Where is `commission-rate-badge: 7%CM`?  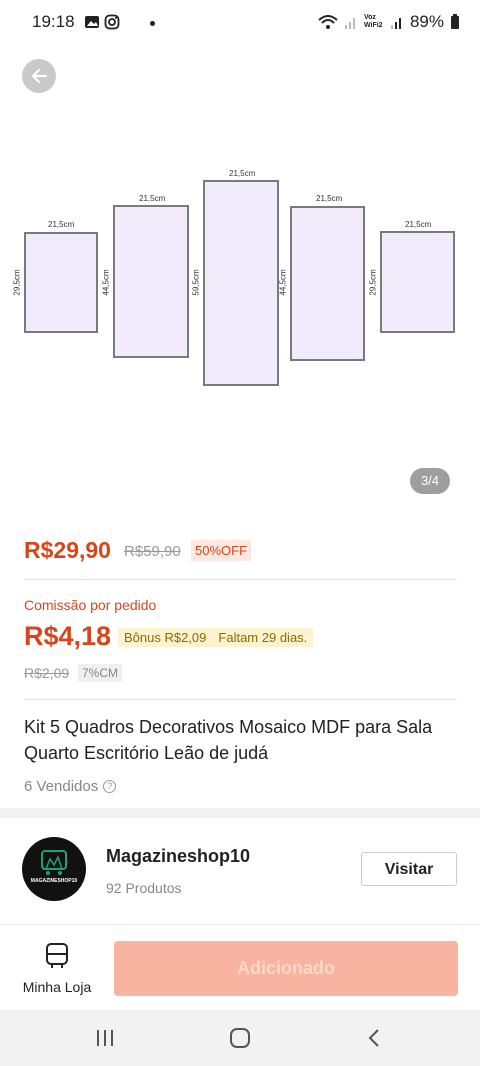 commission-rate-badge: 7%CM is located at coordinates (100, 673).